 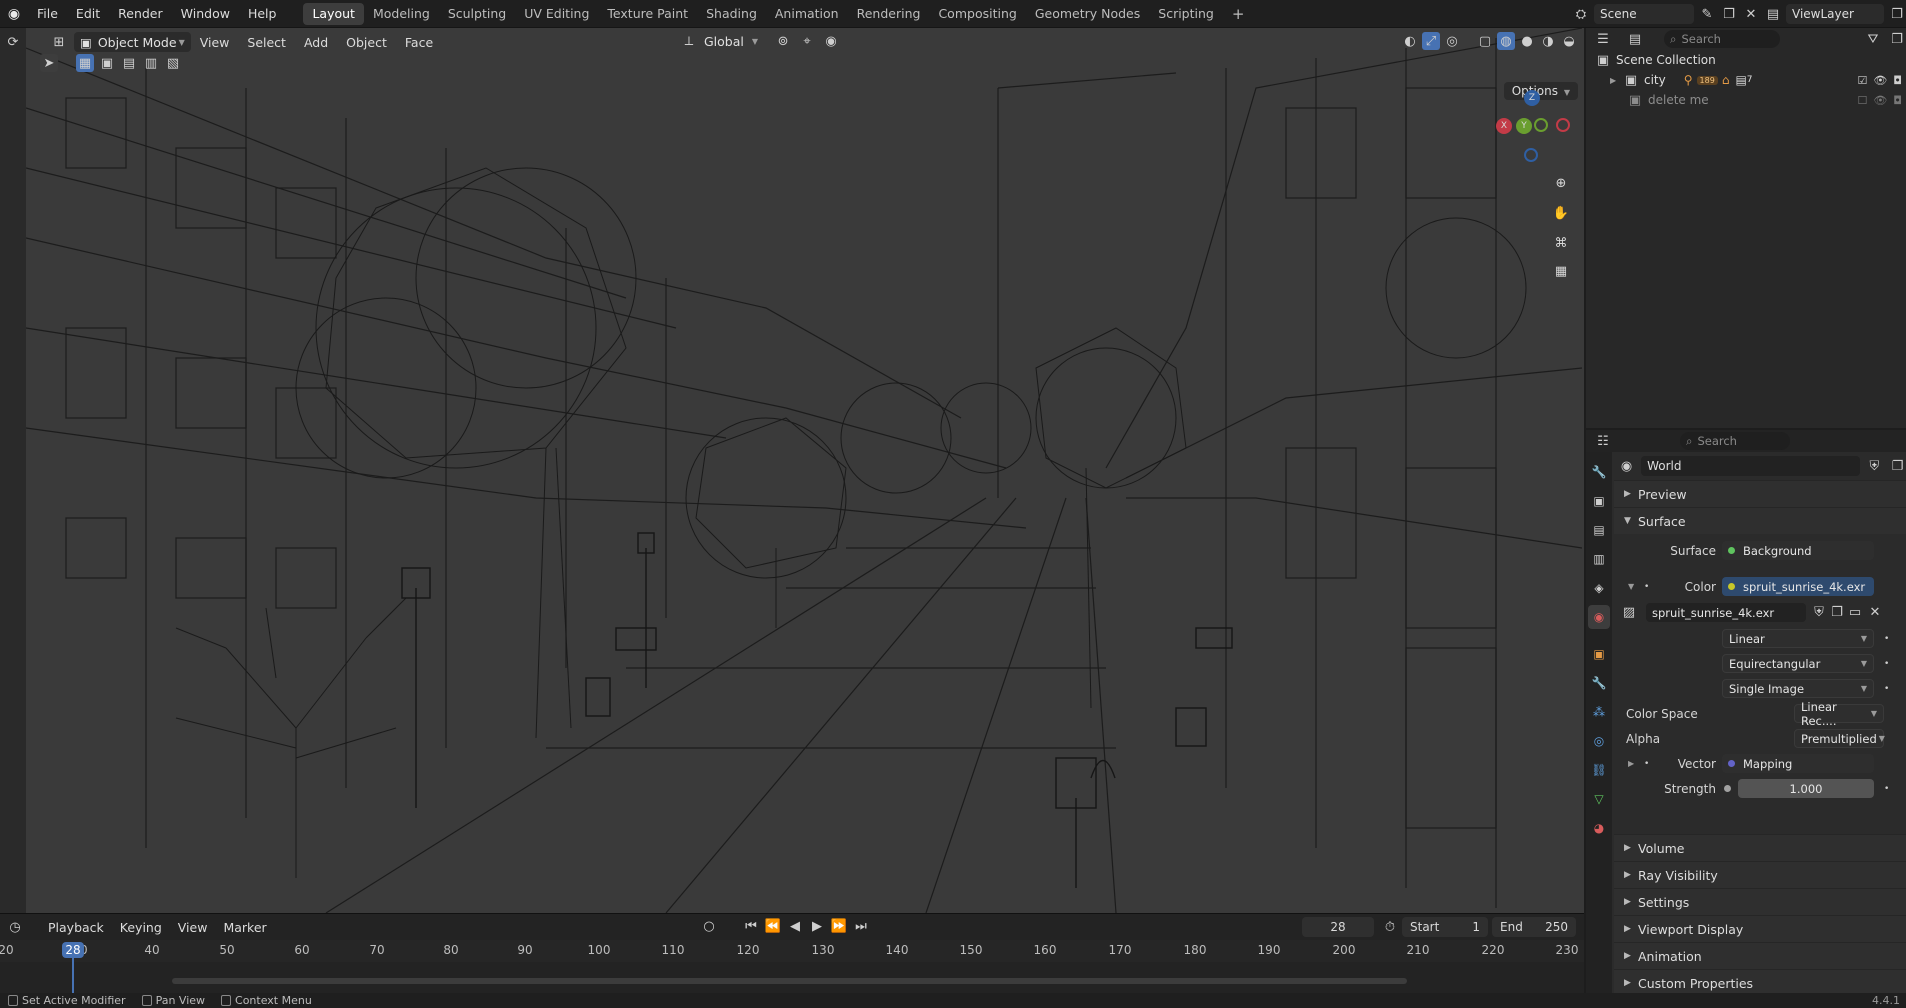 What do you see at coordinates (1524, 126) in the screenshot?
I see `gizmo-y-axis: Y` at bounding box center [1524, 126].